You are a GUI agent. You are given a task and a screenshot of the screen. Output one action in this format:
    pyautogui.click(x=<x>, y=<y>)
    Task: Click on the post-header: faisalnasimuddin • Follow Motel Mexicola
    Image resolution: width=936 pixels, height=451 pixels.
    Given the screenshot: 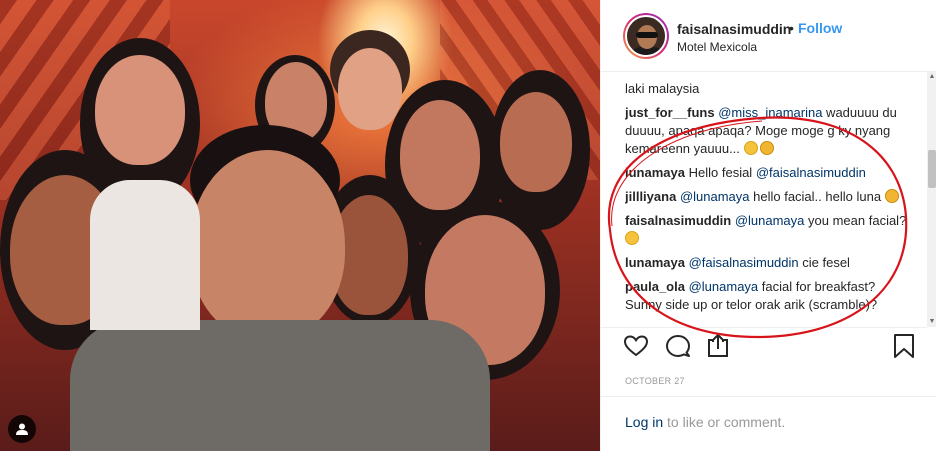 What is the action you would take?
    pyautogui.click(x=768, y=36)
    